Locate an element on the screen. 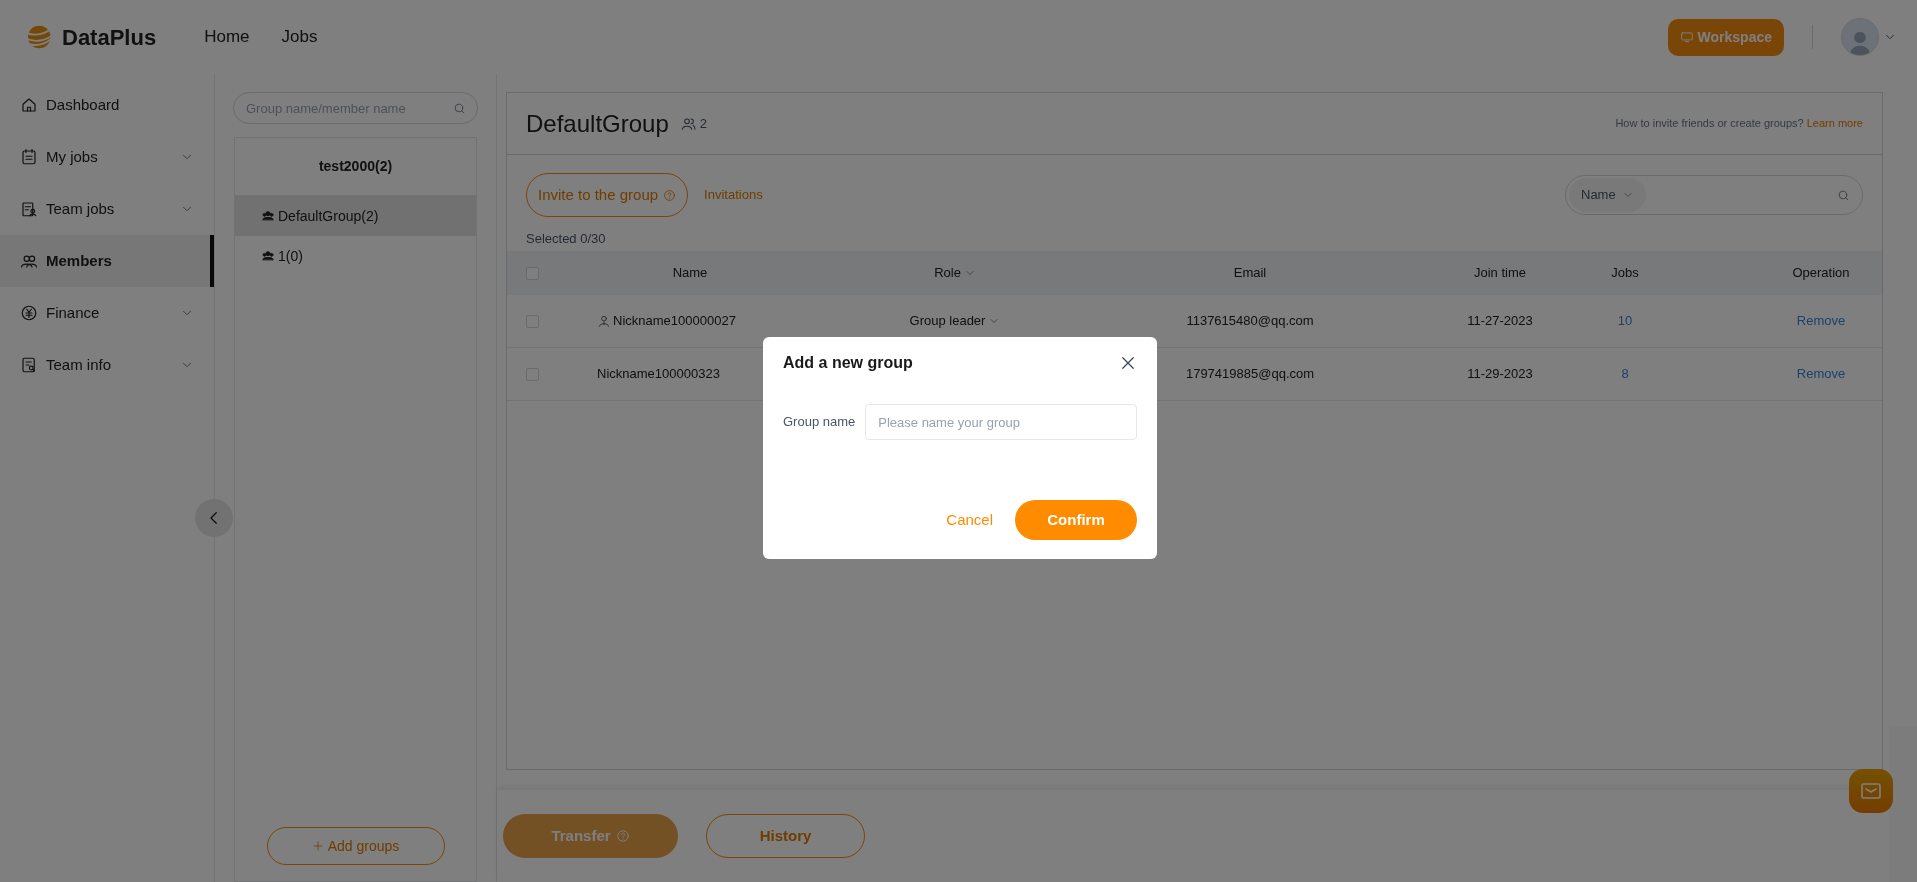  workspace-button: Workspace is located at coordinates (1725, 37).